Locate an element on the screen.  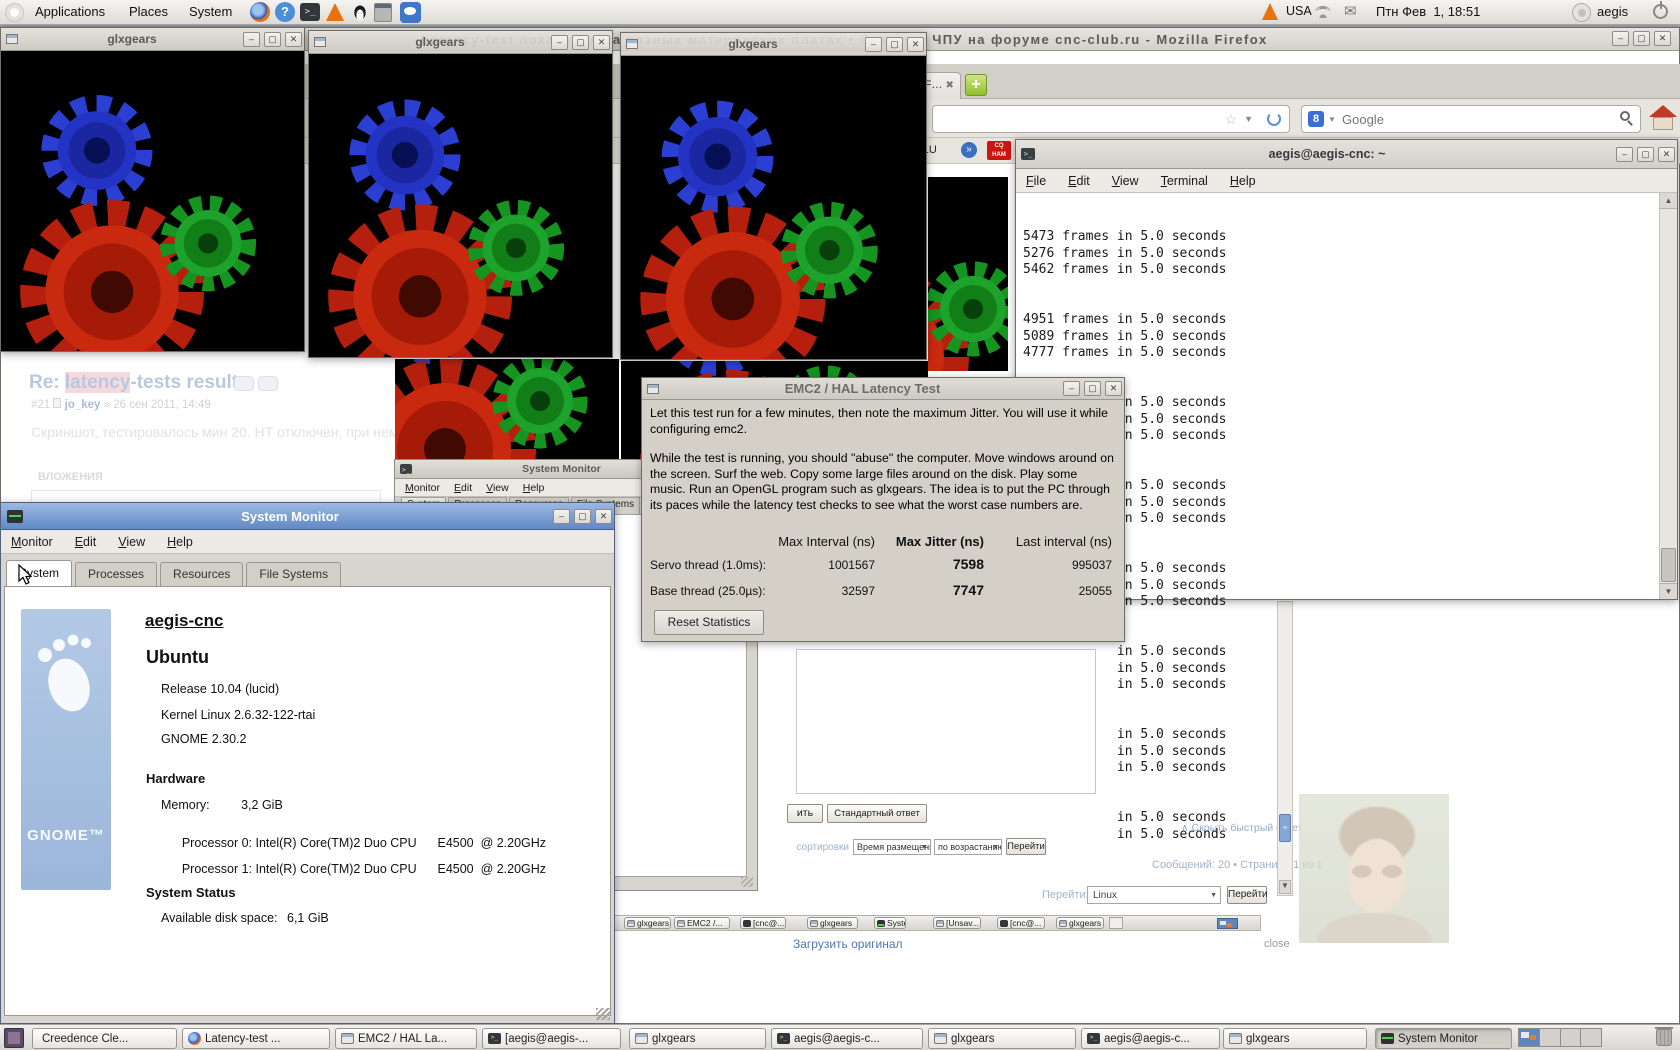
mini-menu-help: Help is located at coordinates (534, 488).